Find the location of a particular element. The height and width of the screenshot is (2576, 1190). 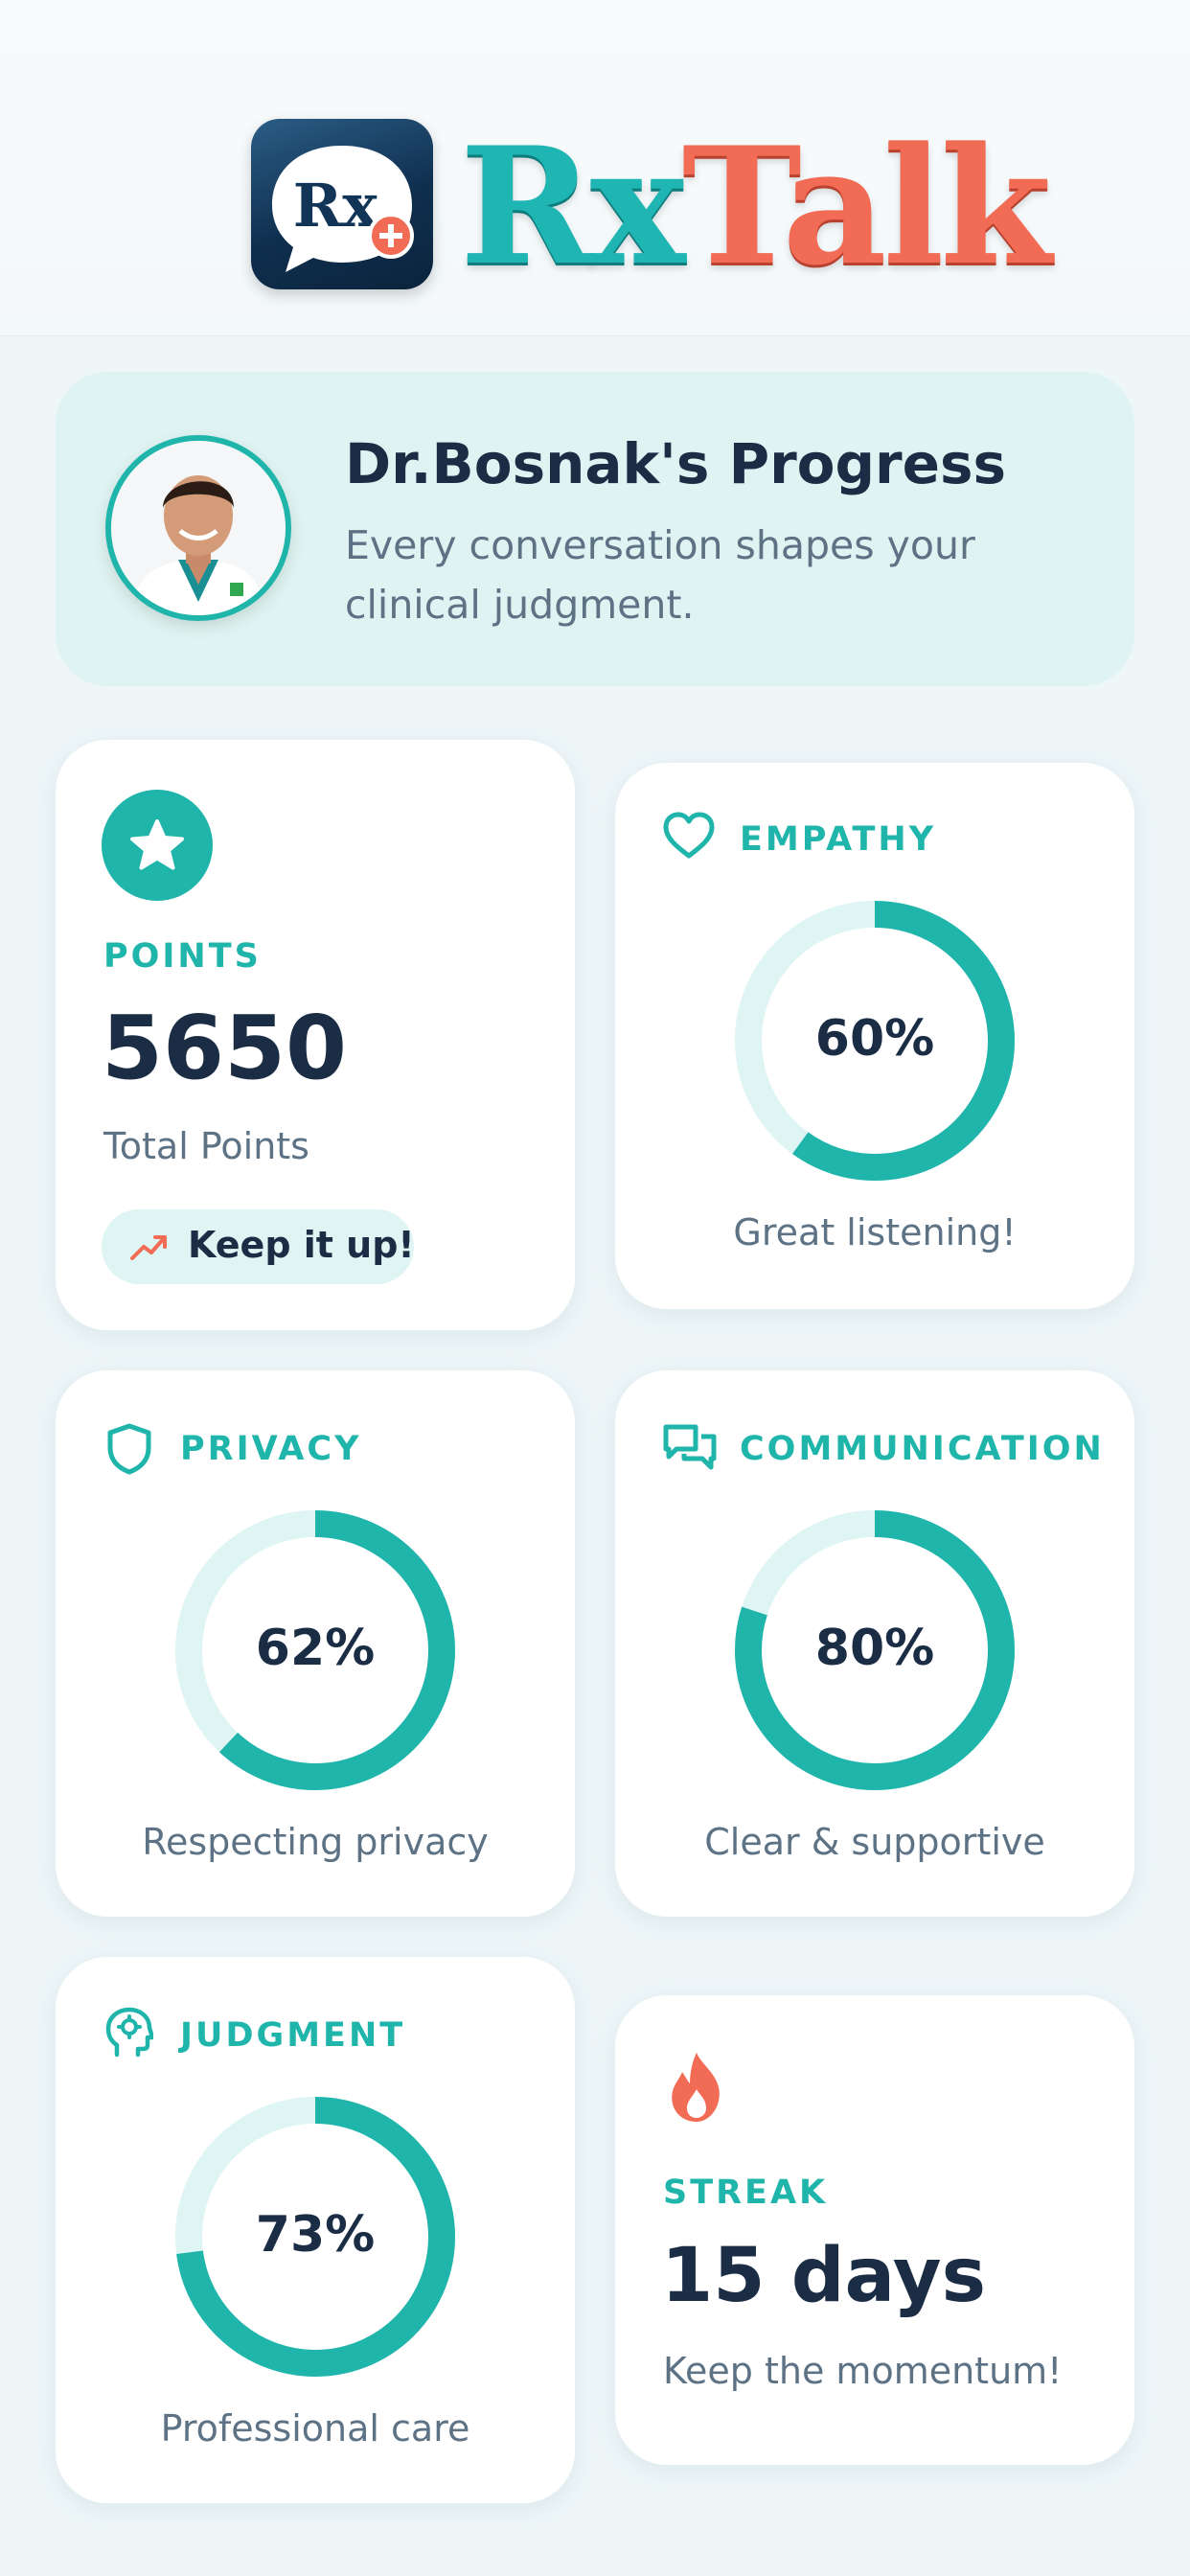

points-value: 5650 is located at coordinates (225, 1048).